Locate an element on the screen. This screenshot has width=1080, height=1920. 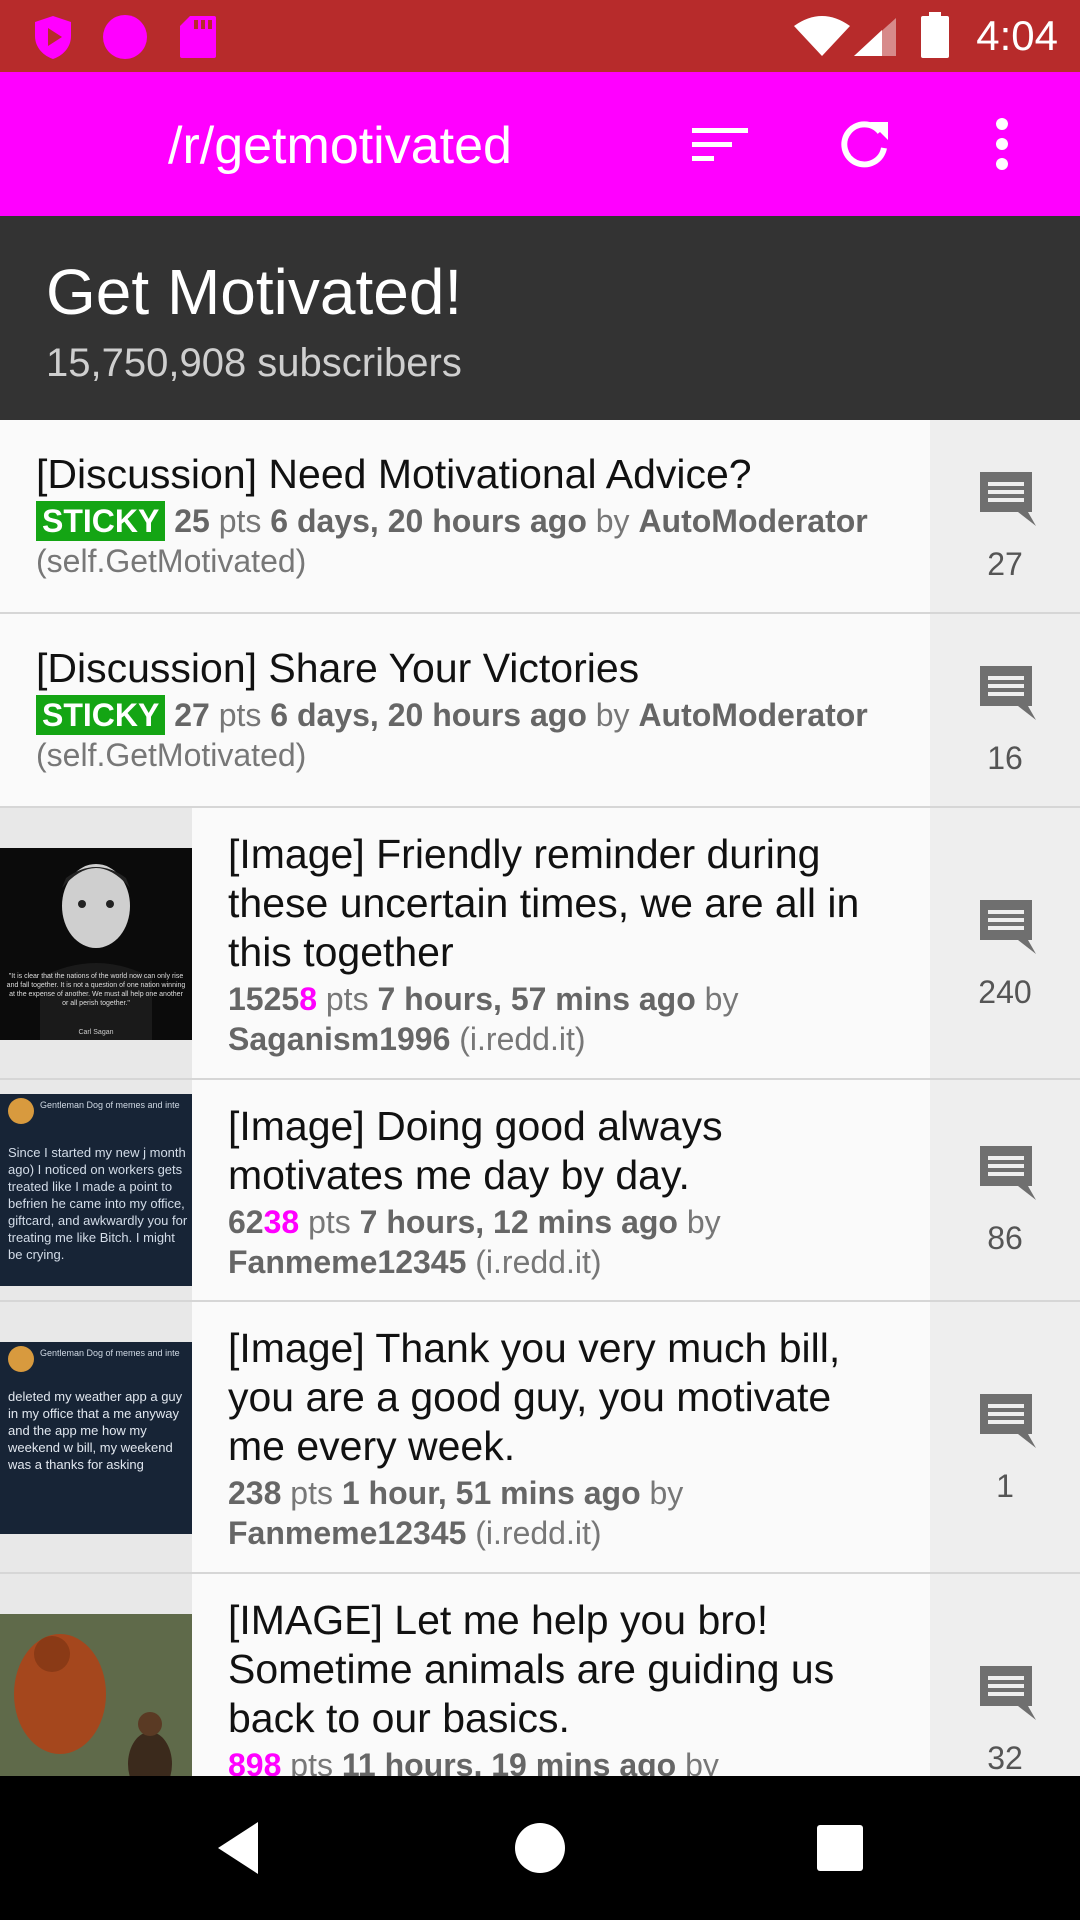
comments-button: 32 is located at coordinates (1005, 1675).